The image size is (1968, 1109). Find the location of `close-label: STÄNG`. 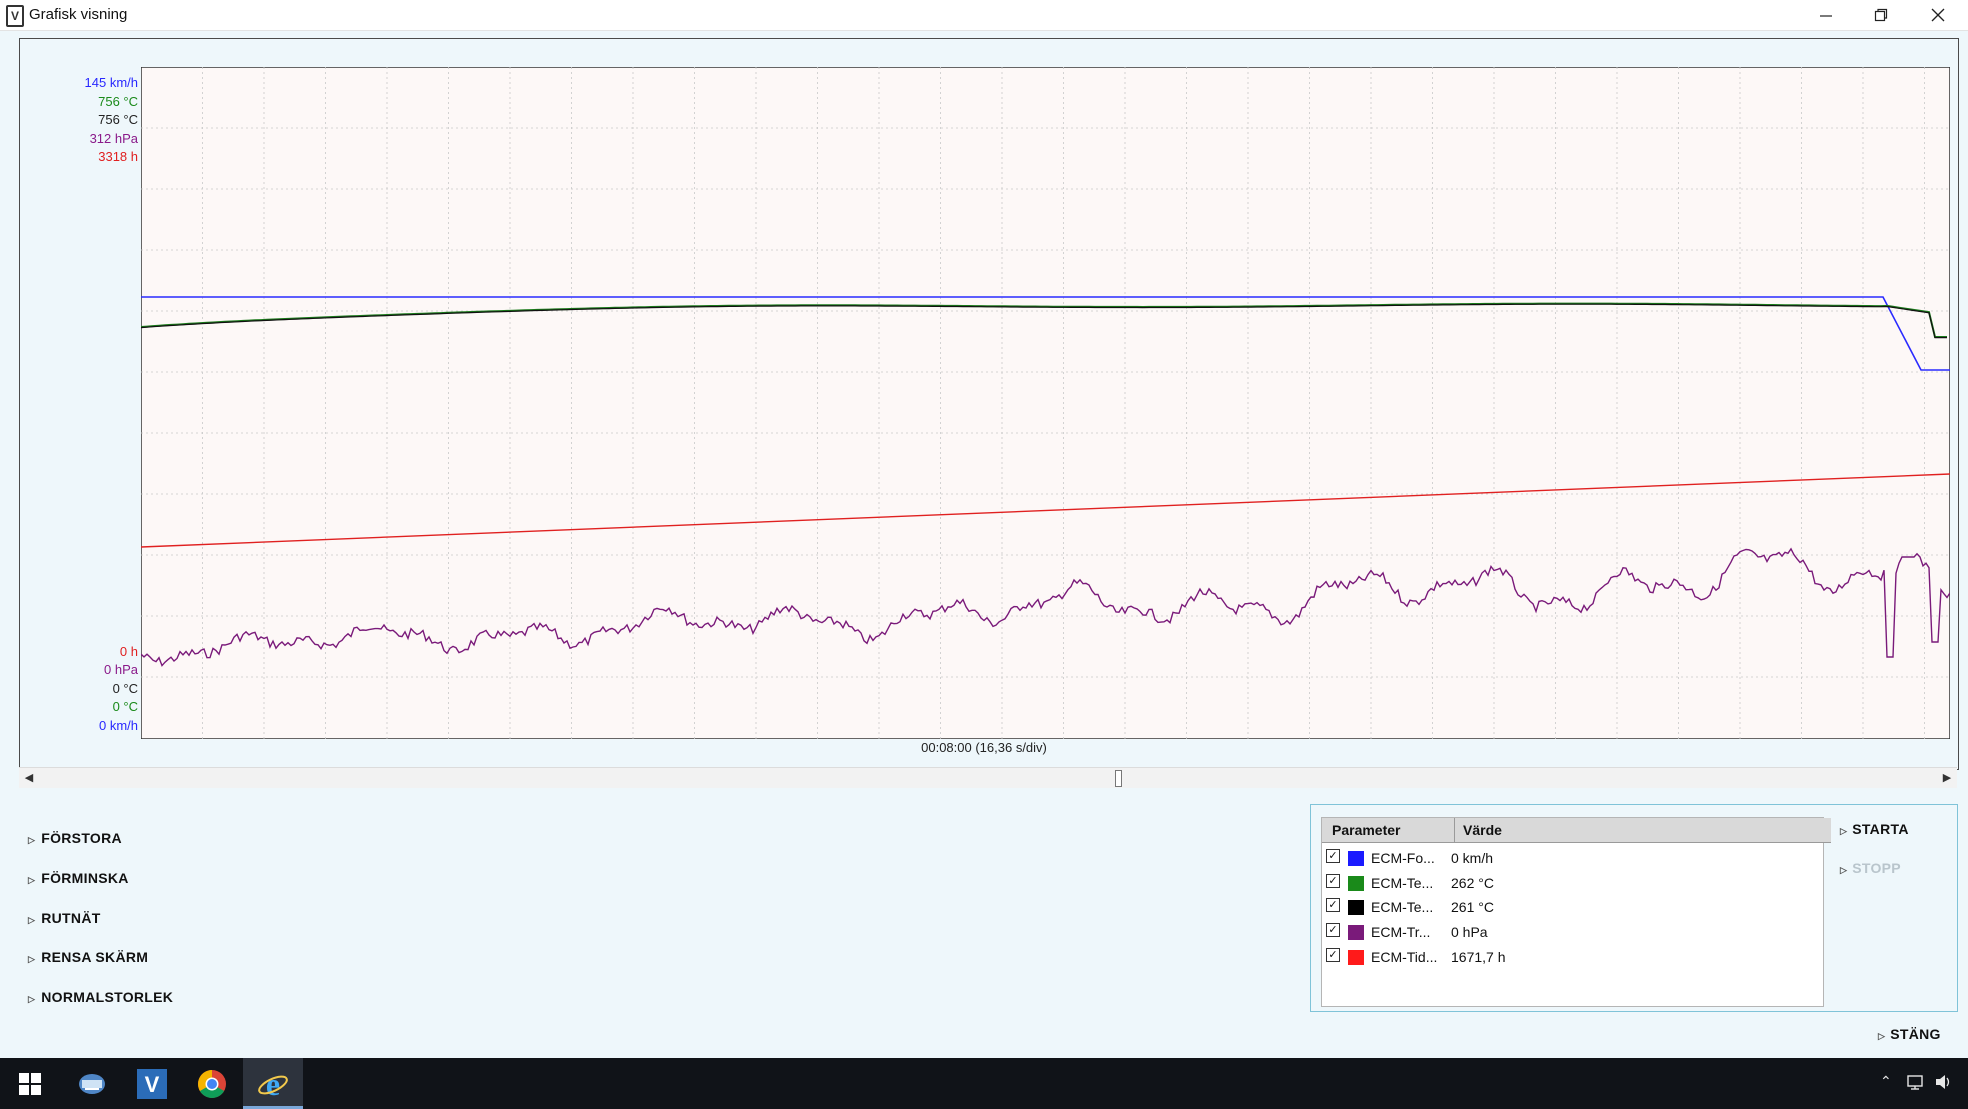

close-label: STÄNG is located at coordinates (1915, 1034).